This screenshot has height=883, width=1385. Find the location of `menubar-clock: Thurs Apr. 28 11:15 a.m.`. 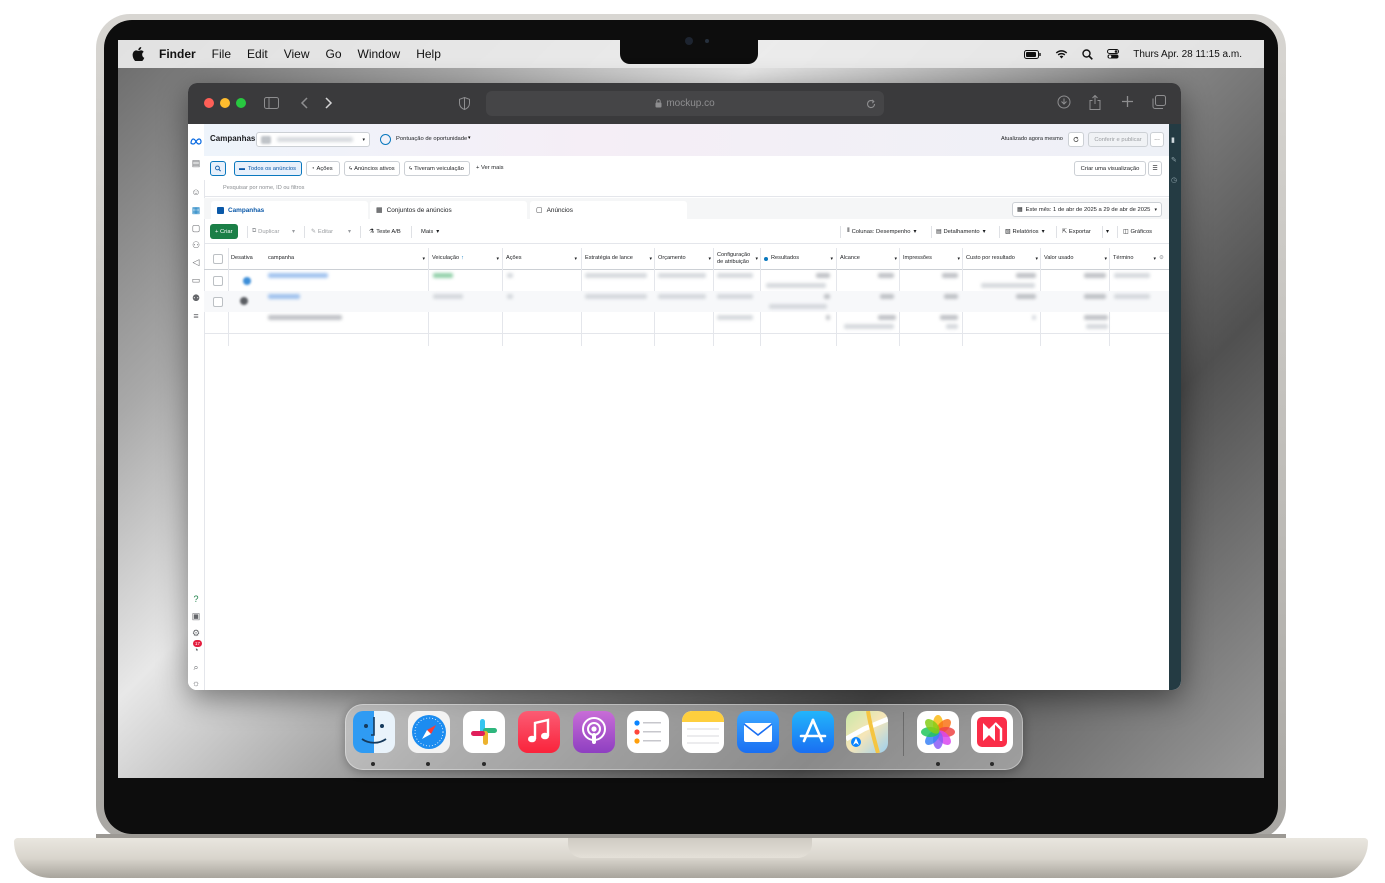

menubar-clock: Thurs Apr. 28 11:15 a.m. is located at coordinates (1187, 54).